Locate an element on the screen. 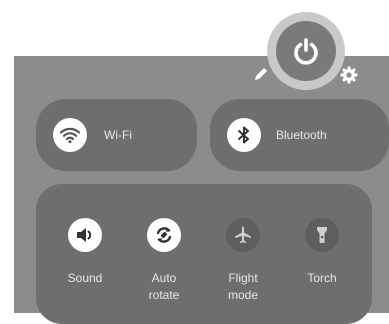  bluetooth-icon is located at coordinates (243, 135).